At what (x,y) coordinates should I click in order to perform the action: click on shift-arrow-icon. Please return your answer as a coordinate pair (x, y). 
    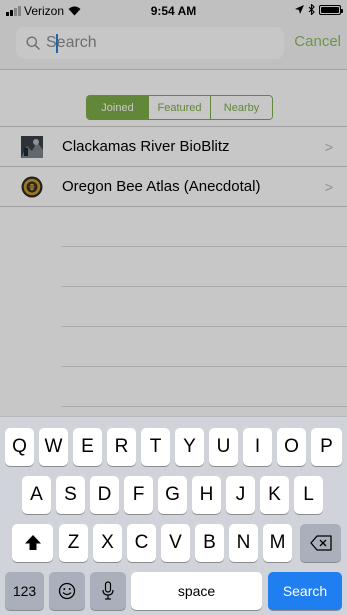
    Looking at the image, I should click on (32, 542).